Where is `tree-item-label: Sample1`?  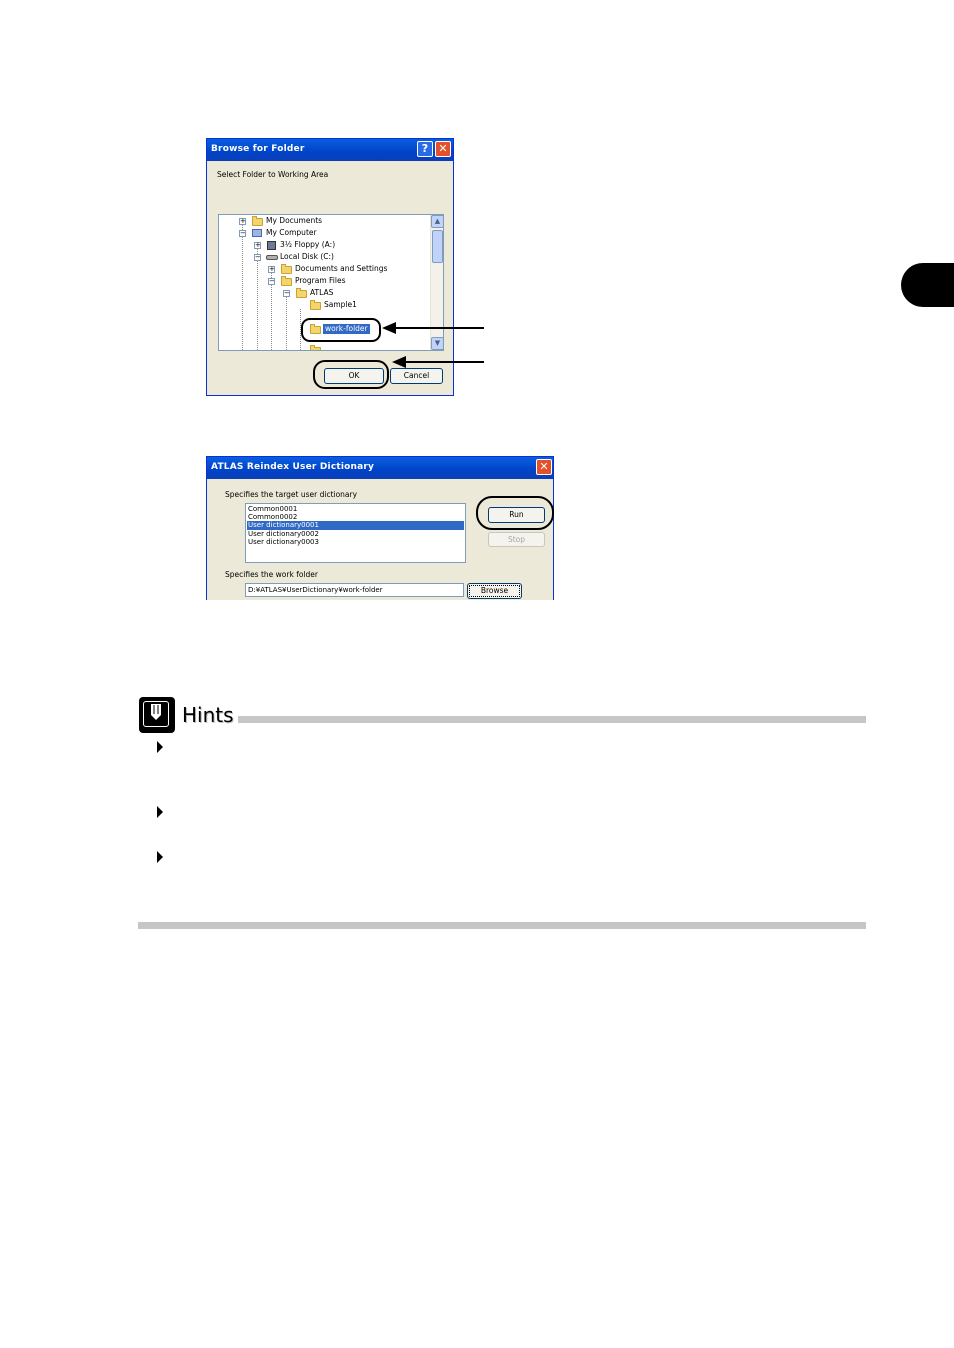
tree-item-label: Sample1 is located at coordinates (340, 304).